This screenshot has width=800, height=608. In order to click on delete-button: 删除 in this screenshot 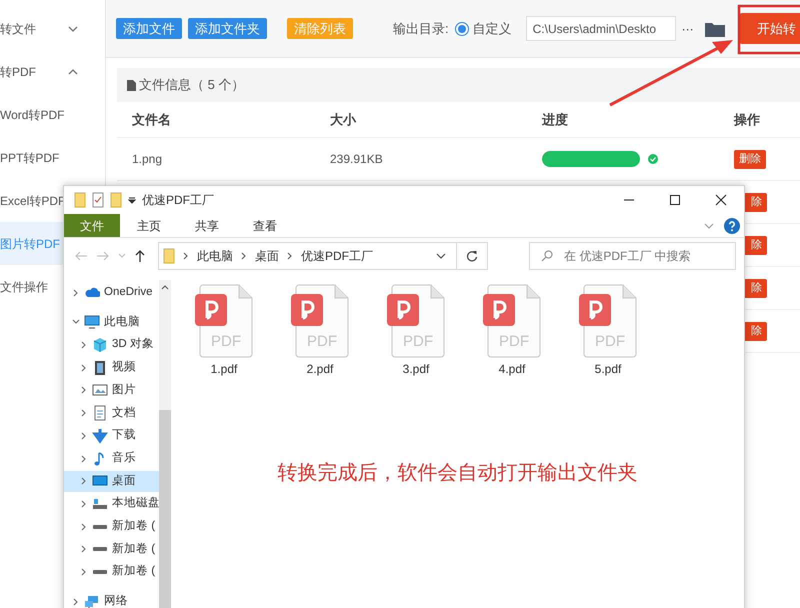, I will do `click(750, 159)`.